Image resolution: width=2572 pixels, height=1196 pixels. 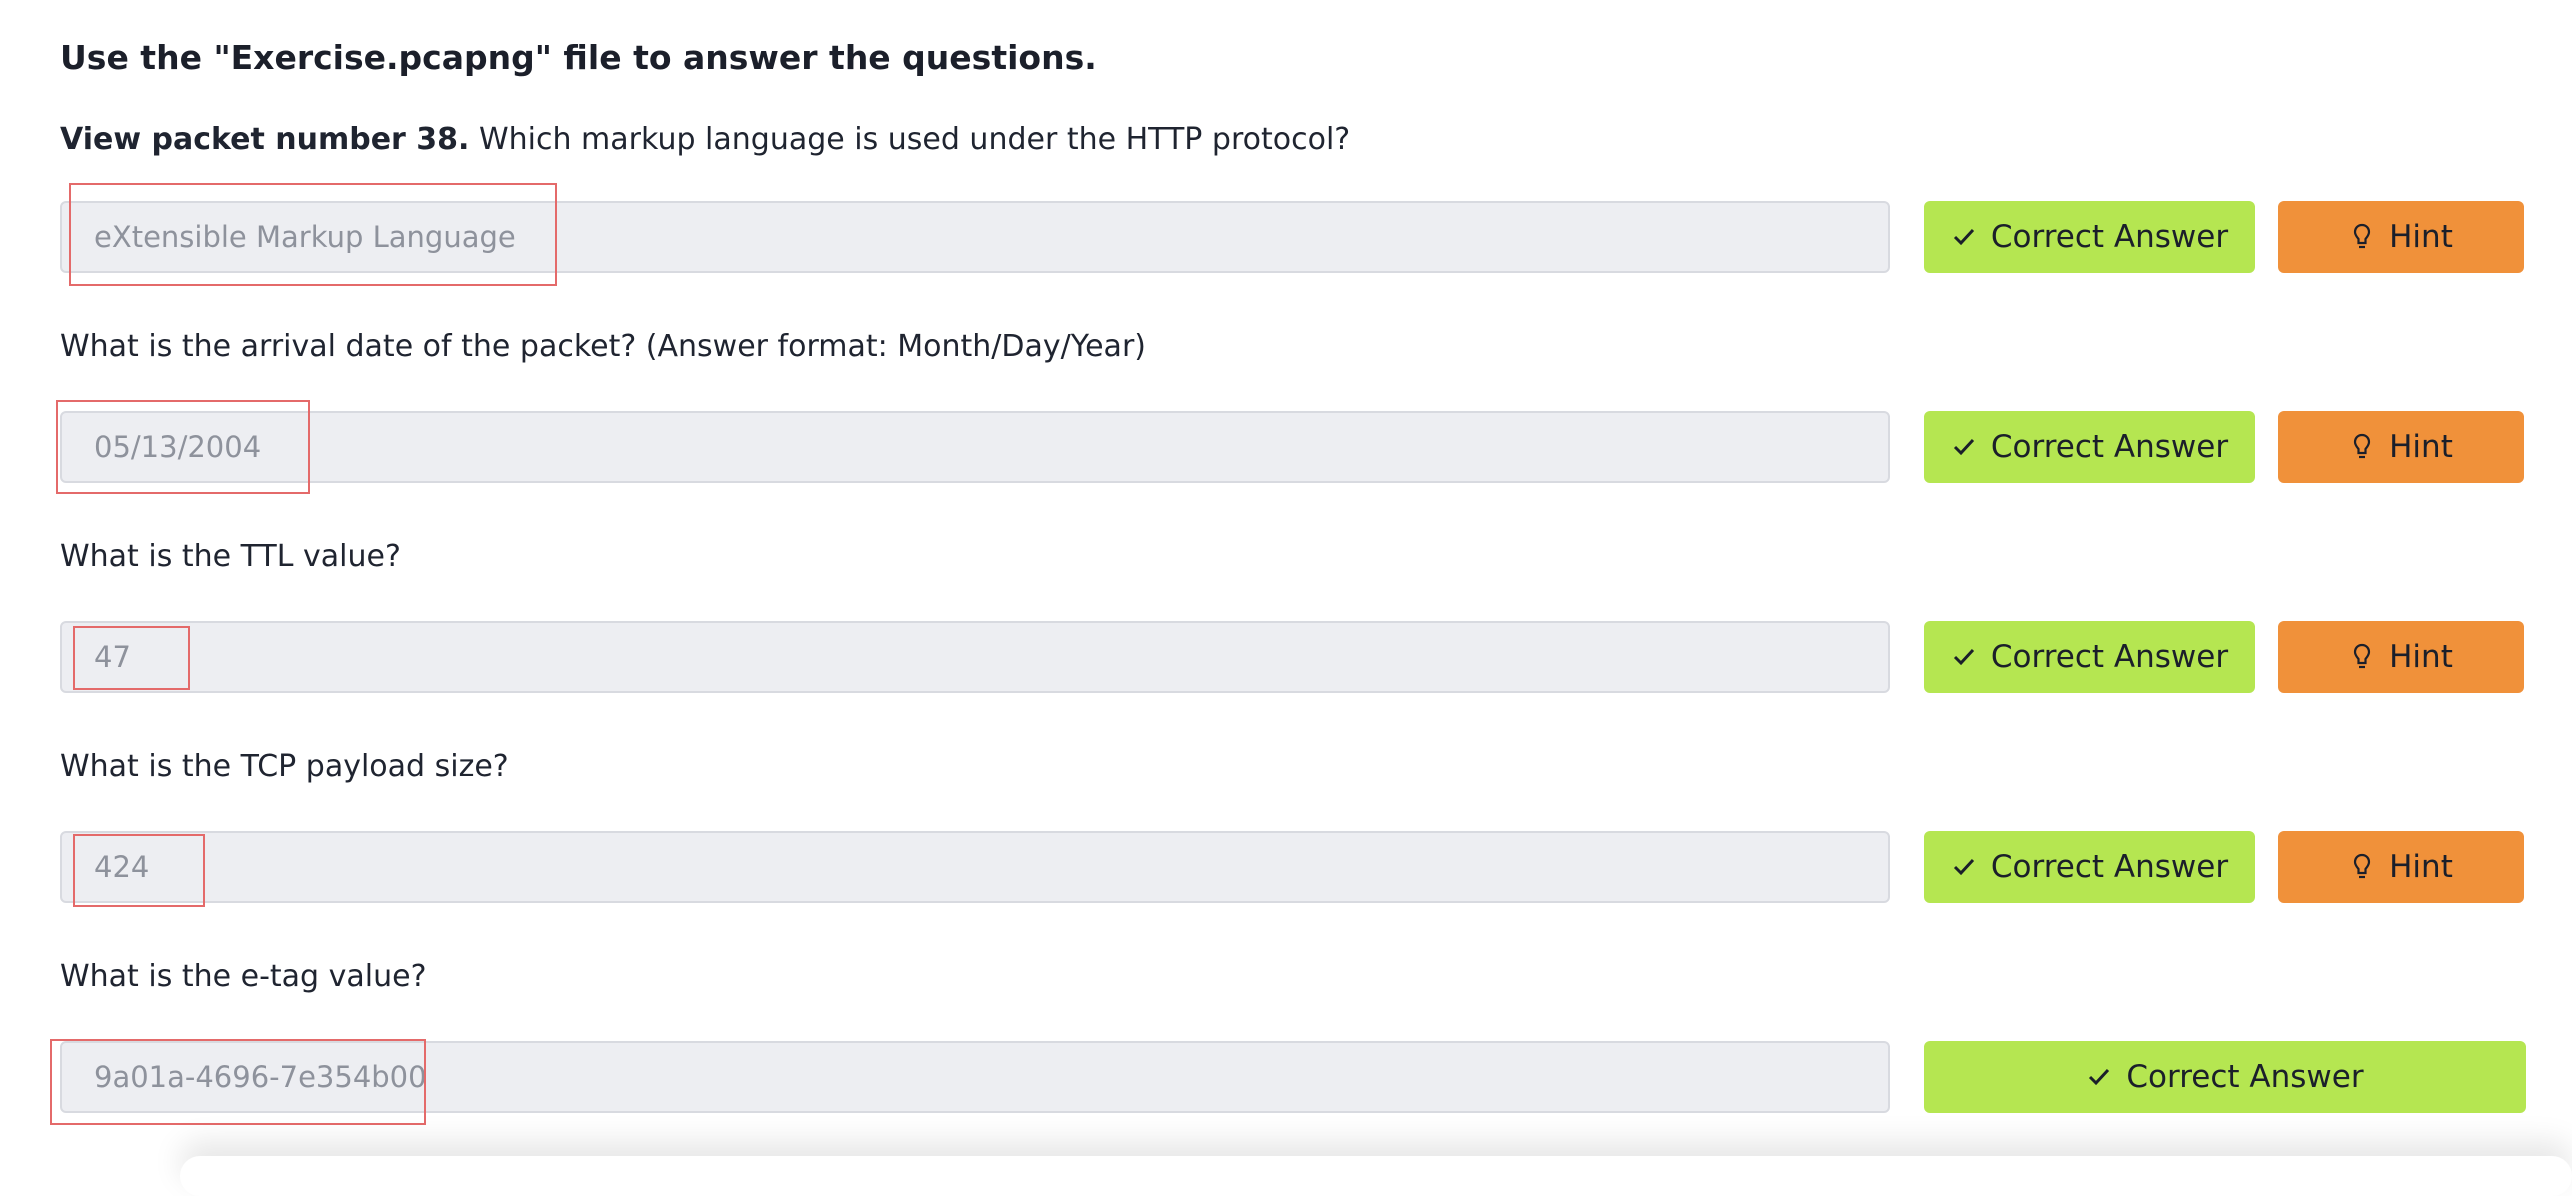 I want to click on question-5-text: What is the e-tag value?, so click(x=243, y=976).